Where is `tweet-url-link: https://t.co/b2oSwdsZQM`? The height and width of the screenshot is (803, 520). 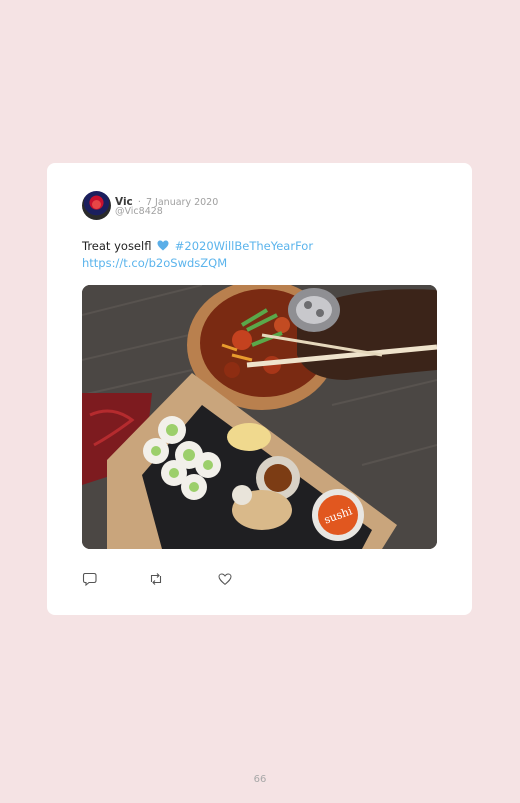 tweet-url-link: https://t.co/b2oSwdsZQM is located at coordinates (154, 263).